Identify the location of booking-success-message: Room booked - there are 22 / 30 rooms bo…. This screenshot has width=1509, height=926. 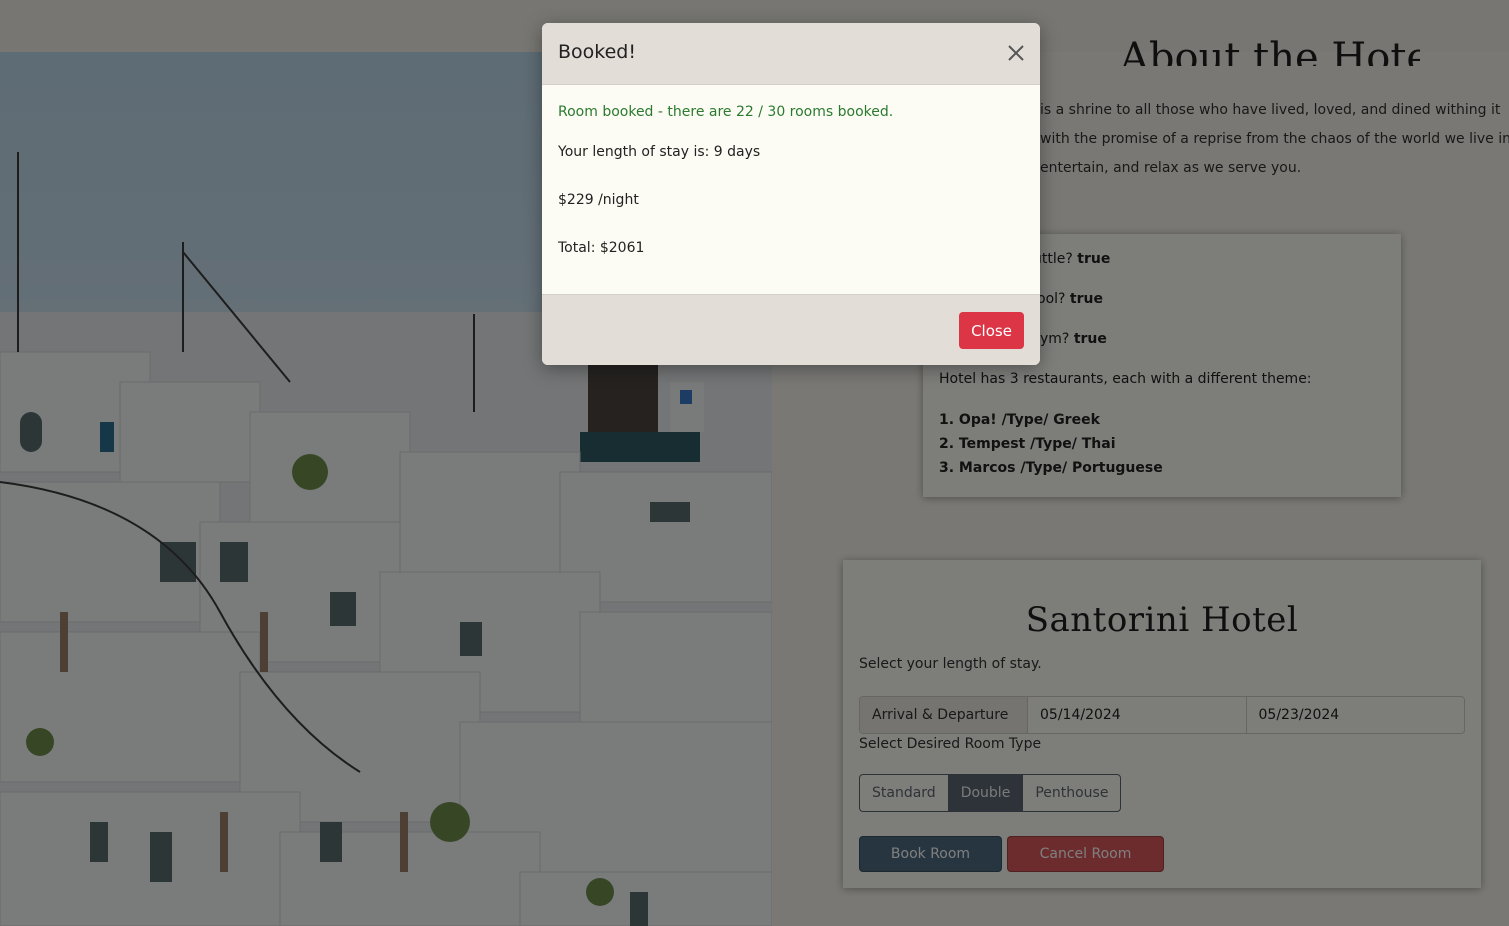
(726, 112).